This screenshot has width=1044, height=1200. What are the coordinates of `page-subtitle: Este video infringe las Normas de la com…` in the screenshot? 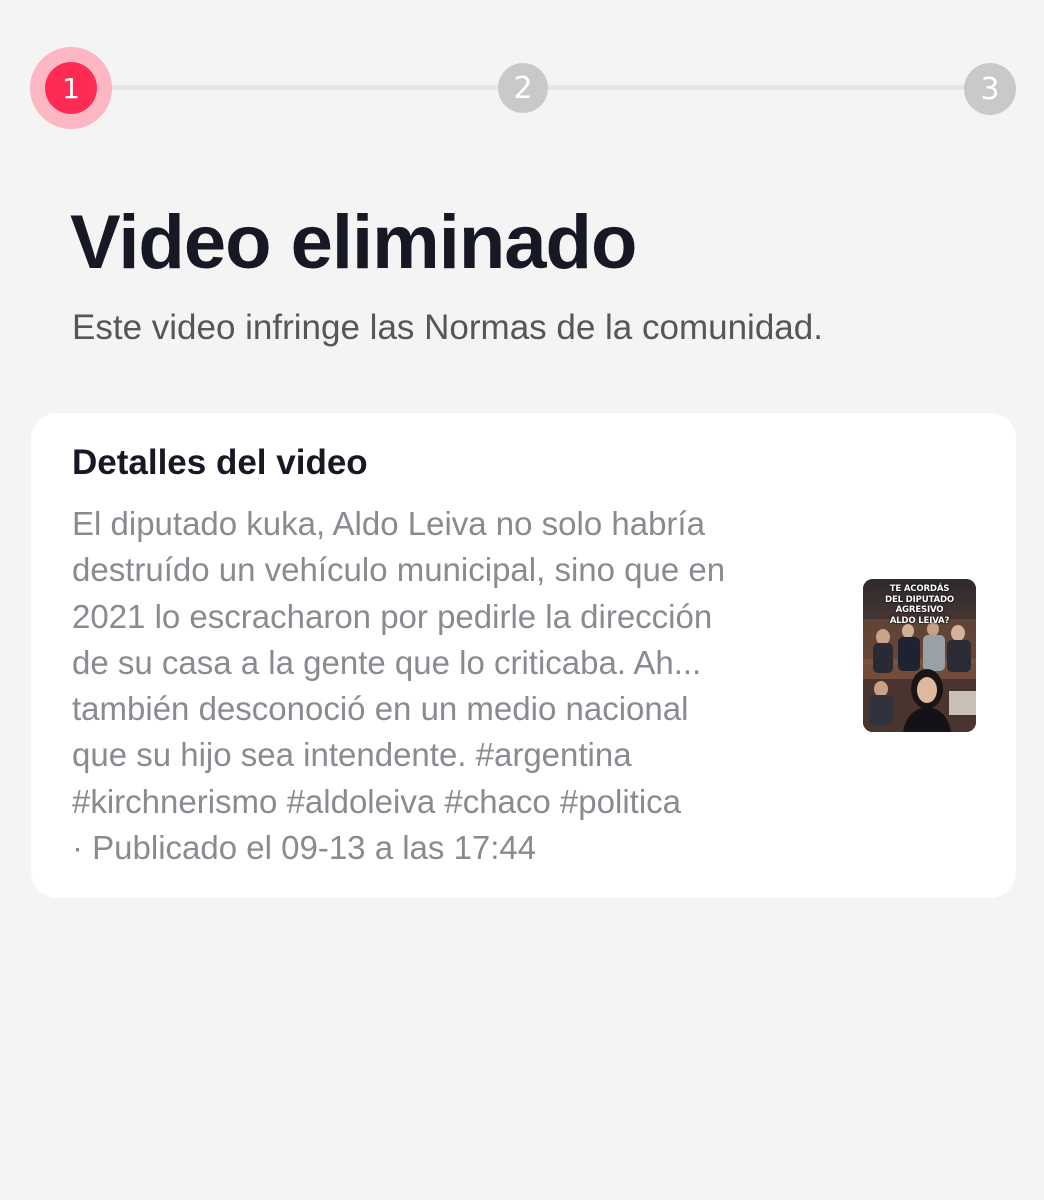 It's located at (447, 327).